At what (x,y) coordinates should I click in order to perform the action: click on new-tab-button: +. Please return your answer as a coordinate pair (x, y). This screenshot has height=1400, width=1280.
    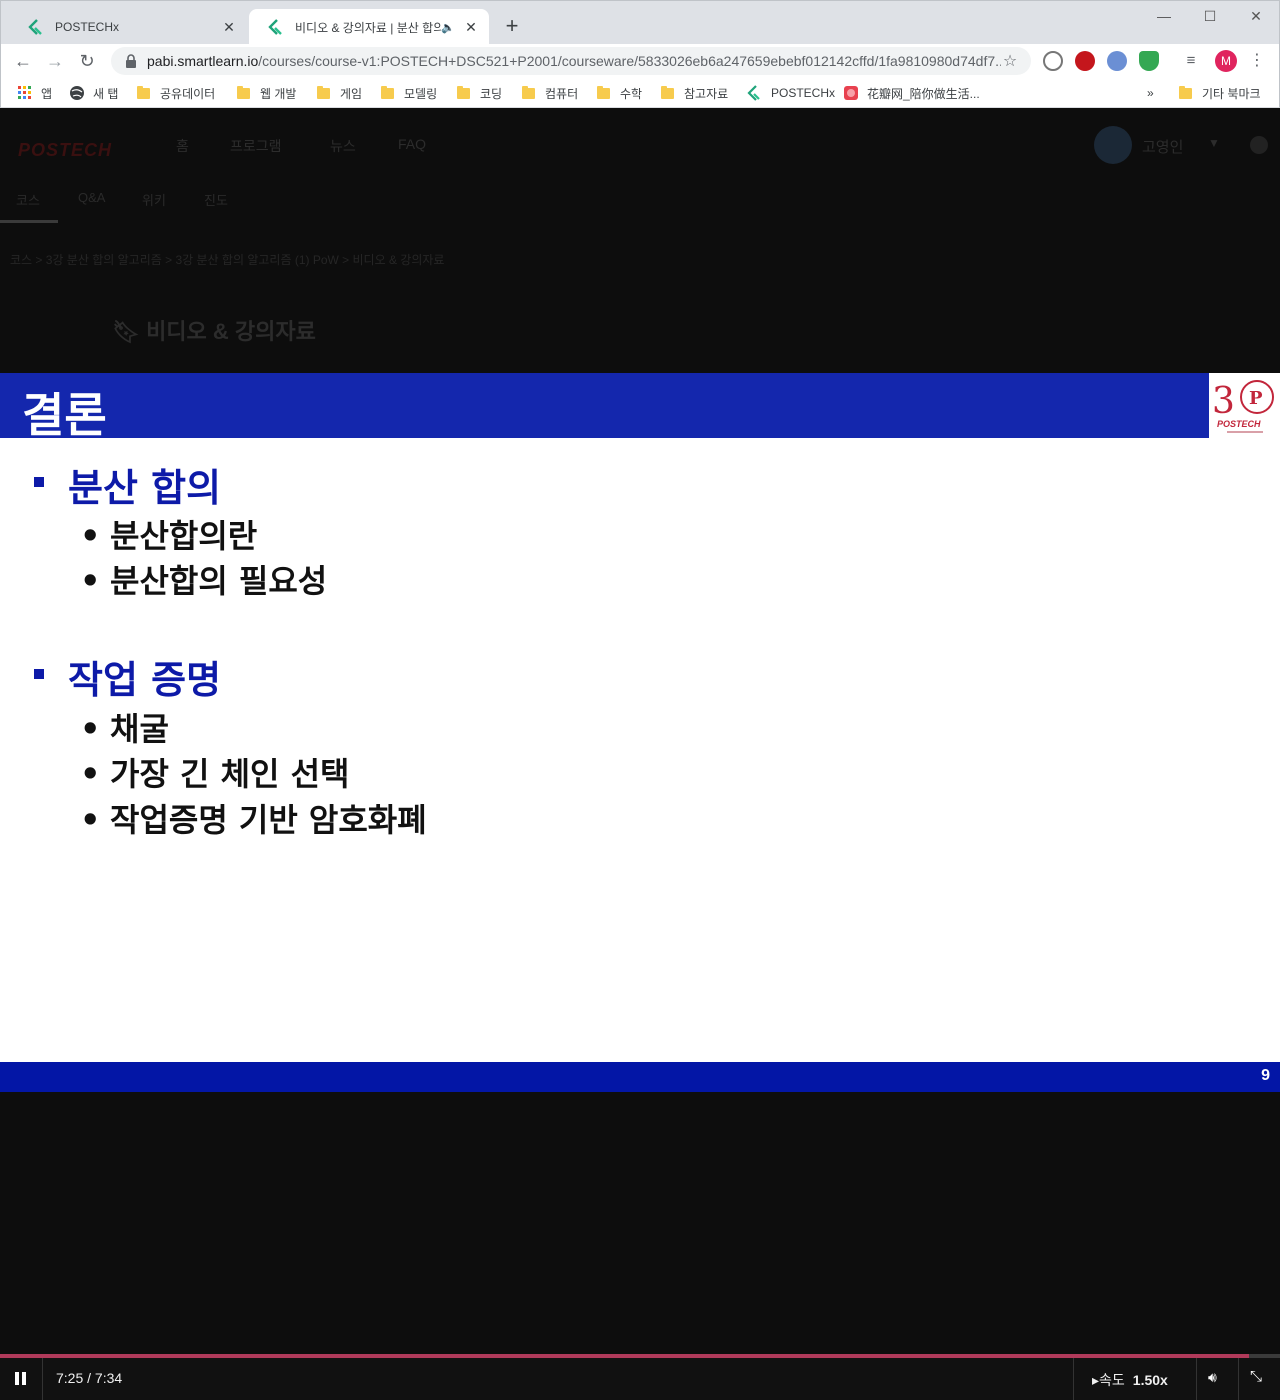
    Looking at the image, I should click on (512, 26).